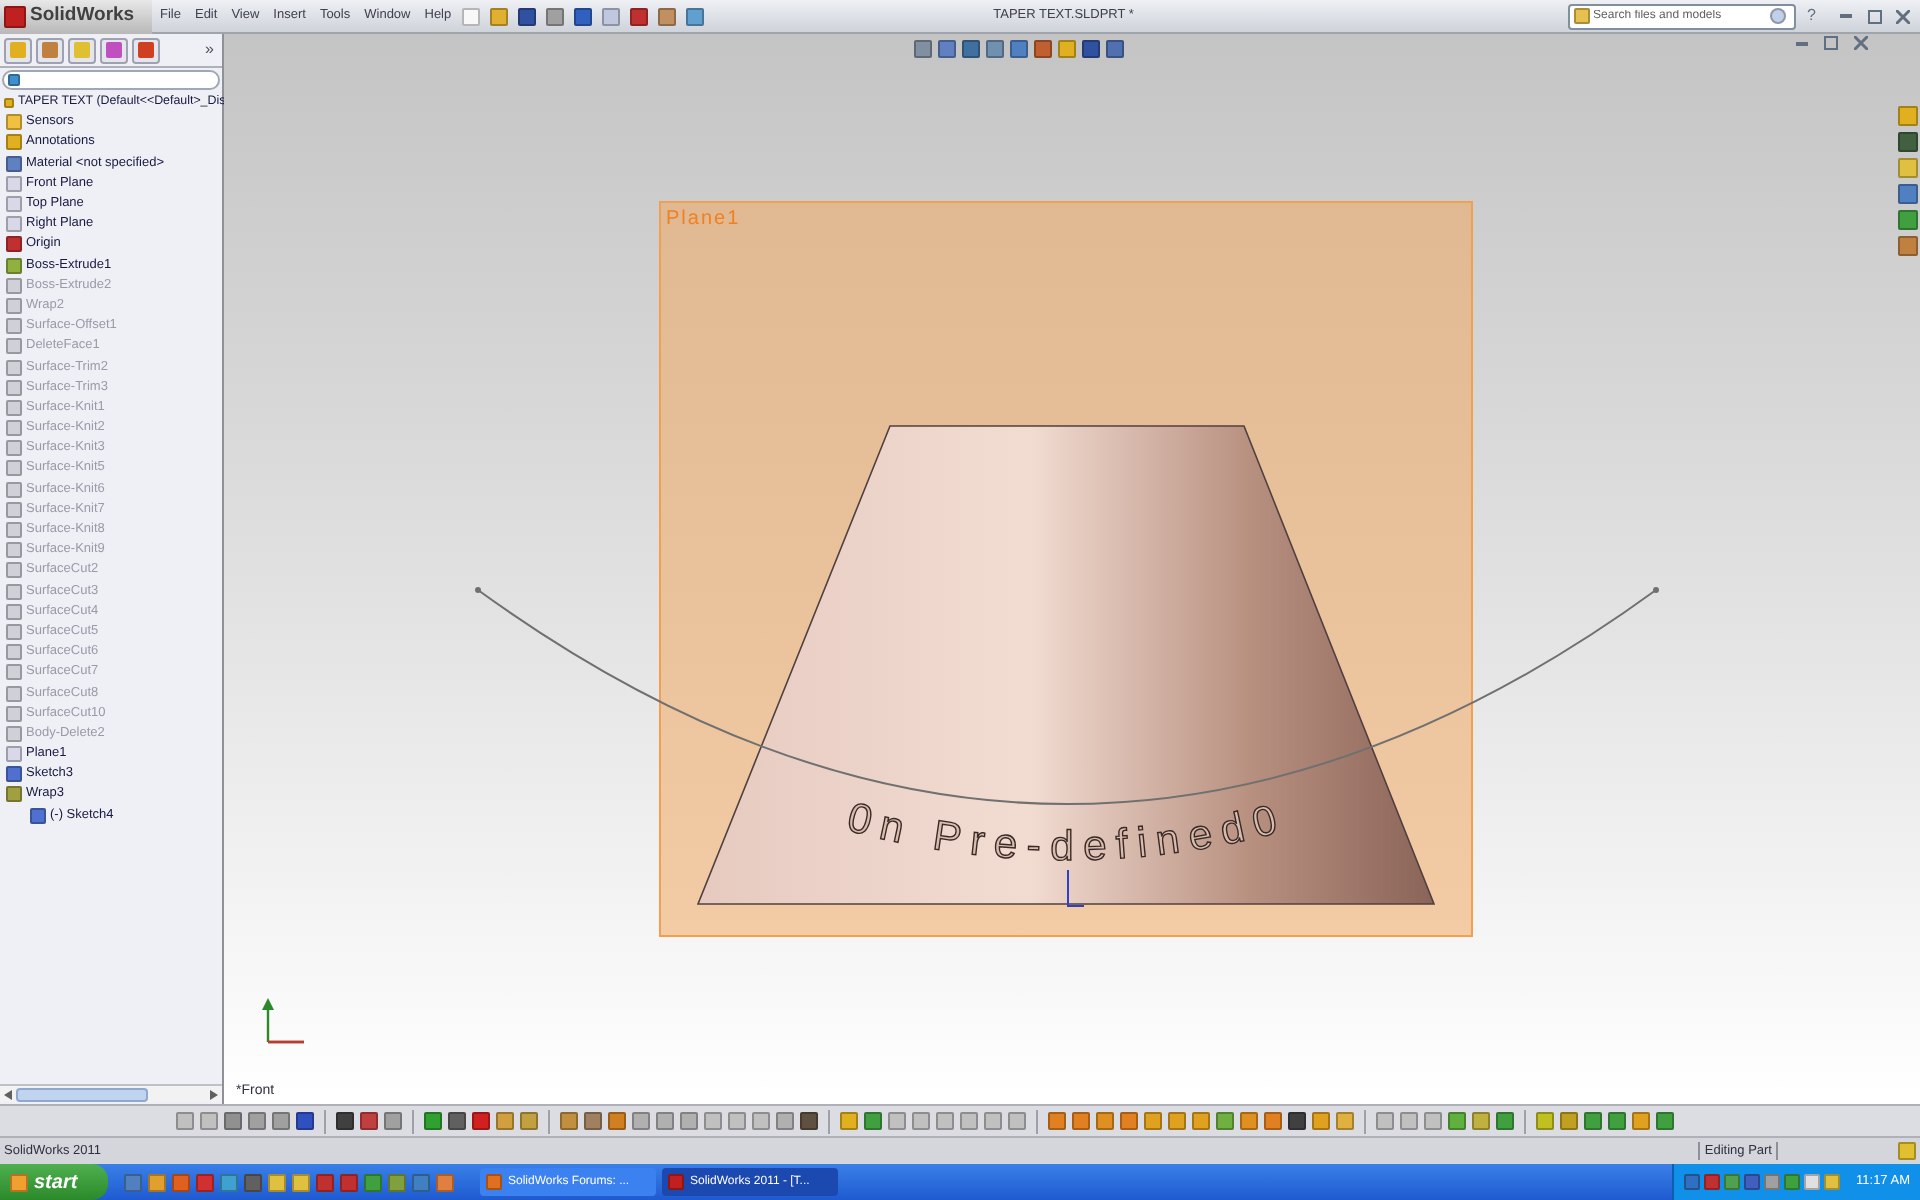 This screenshot has width=1920, height=1200. Describe the element at coordinates (1811, 16) in the screenshot. I see `help-button: ?` at that location.